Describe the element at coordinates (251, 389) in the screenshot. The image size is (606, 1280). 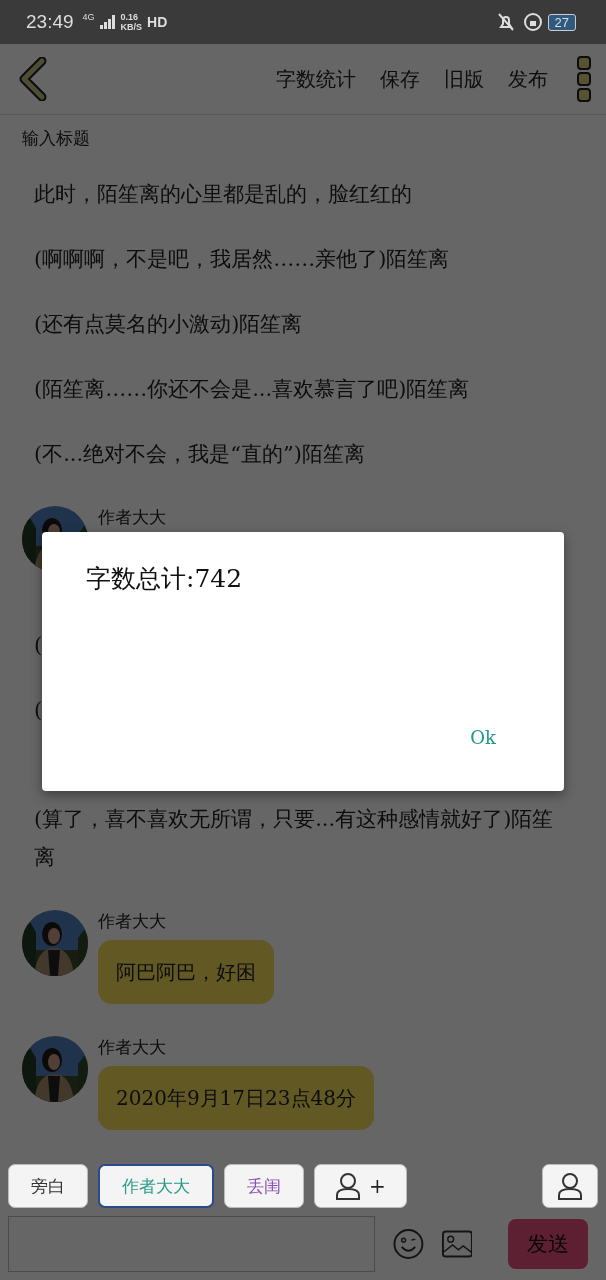
I see `story-line: (陌笙离……你还不会是...喜欢慕言了吧)陌笙离` at that location.